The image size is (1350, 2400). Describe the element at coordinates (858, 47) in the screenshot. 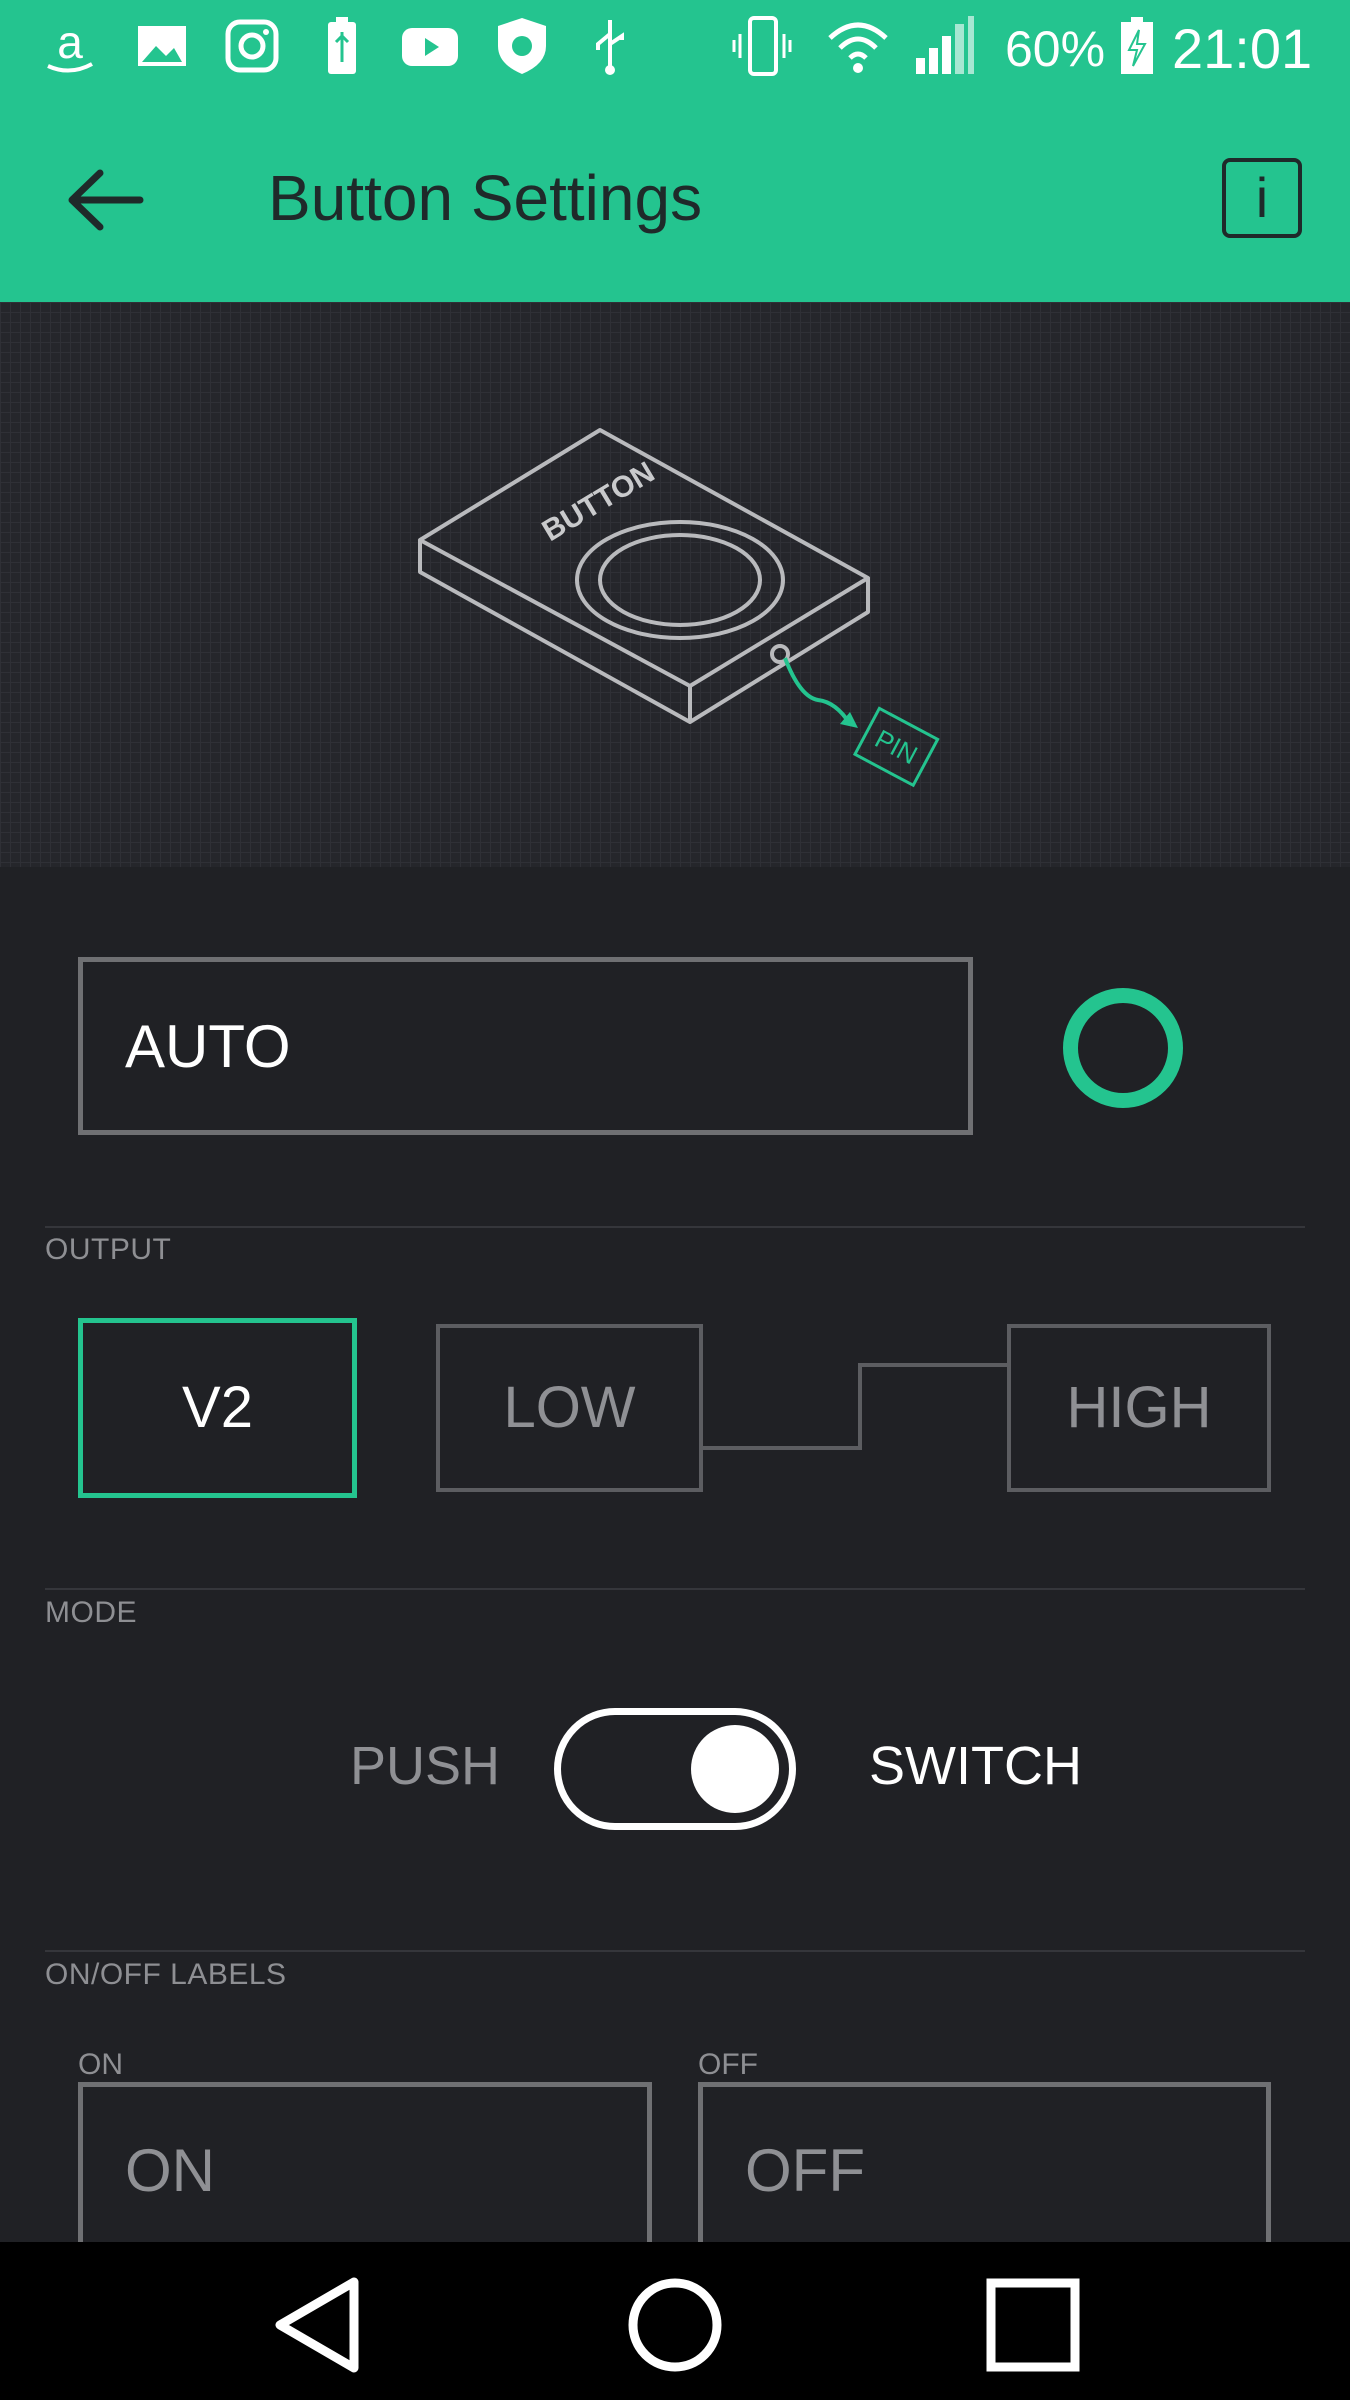

I see `wifi-icon` at that location.